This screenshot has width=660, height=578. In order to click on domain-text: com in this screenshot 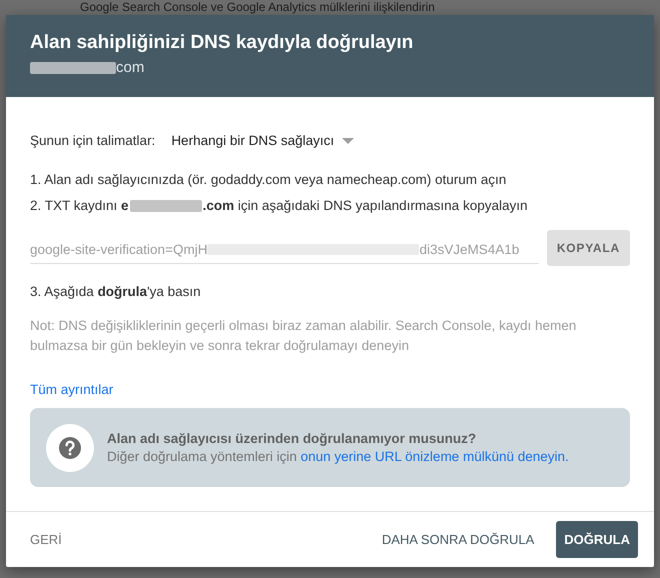, I will do `click(130, 67)`.